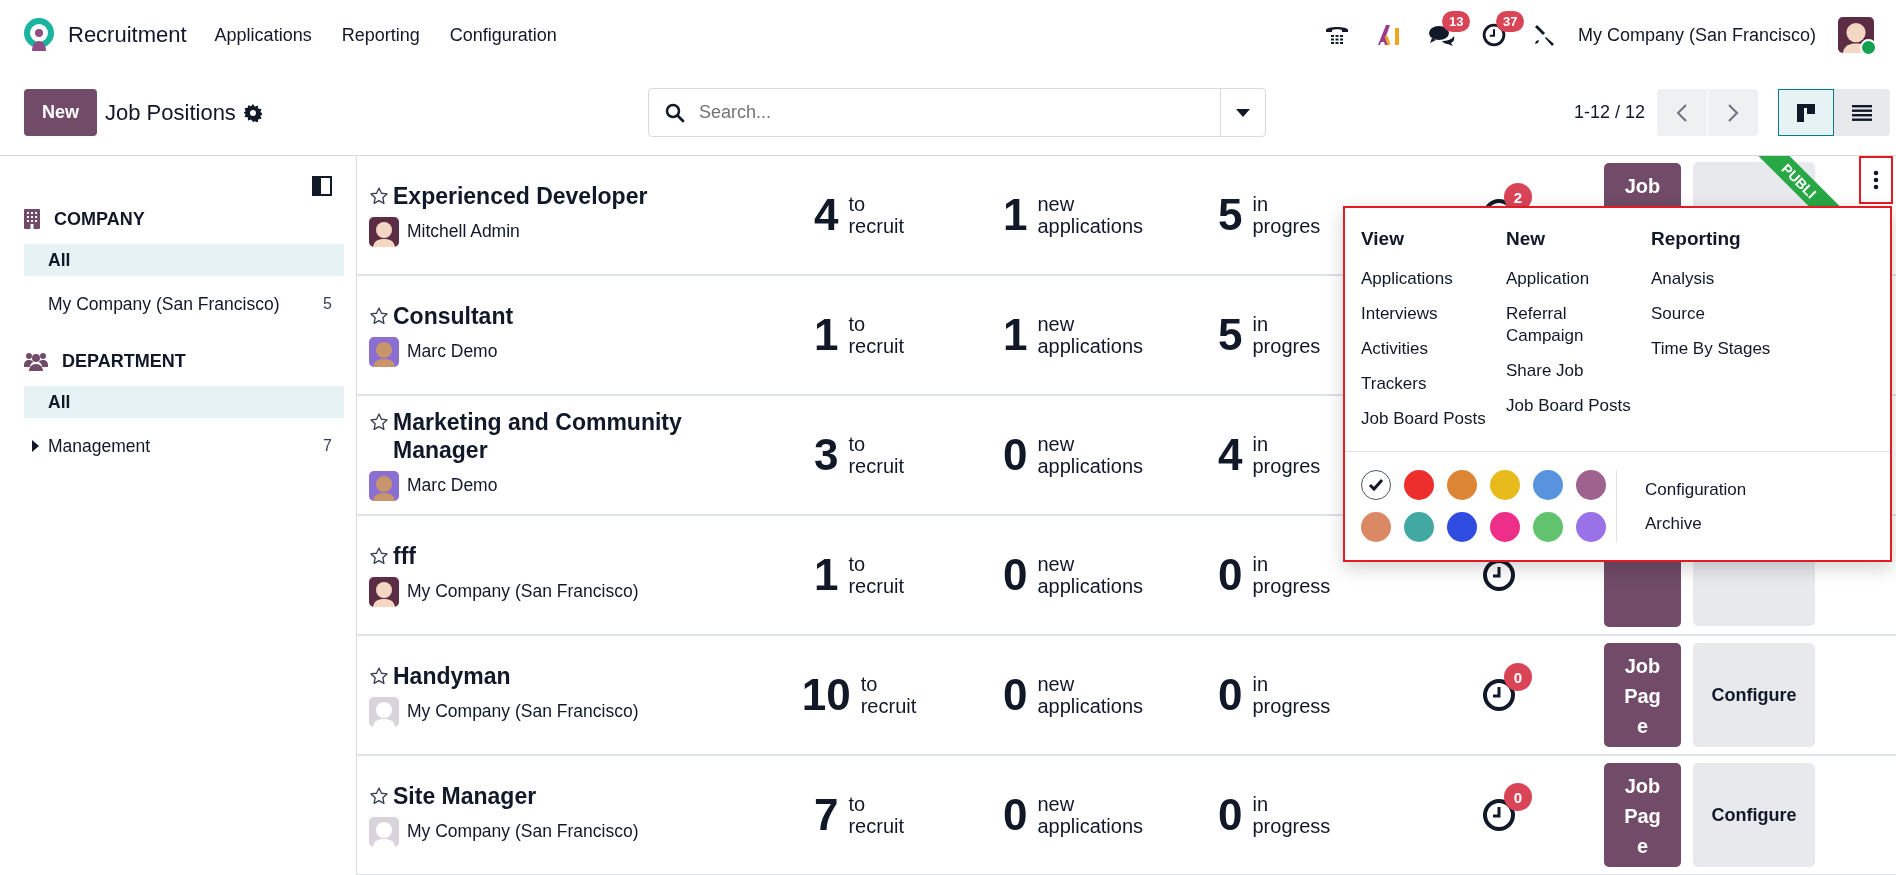 Image resolution: width=1896 pixels, height=875 pixels. I want to click on sidebar-item: My Company (San Francisco) 5, so click(184, 304).